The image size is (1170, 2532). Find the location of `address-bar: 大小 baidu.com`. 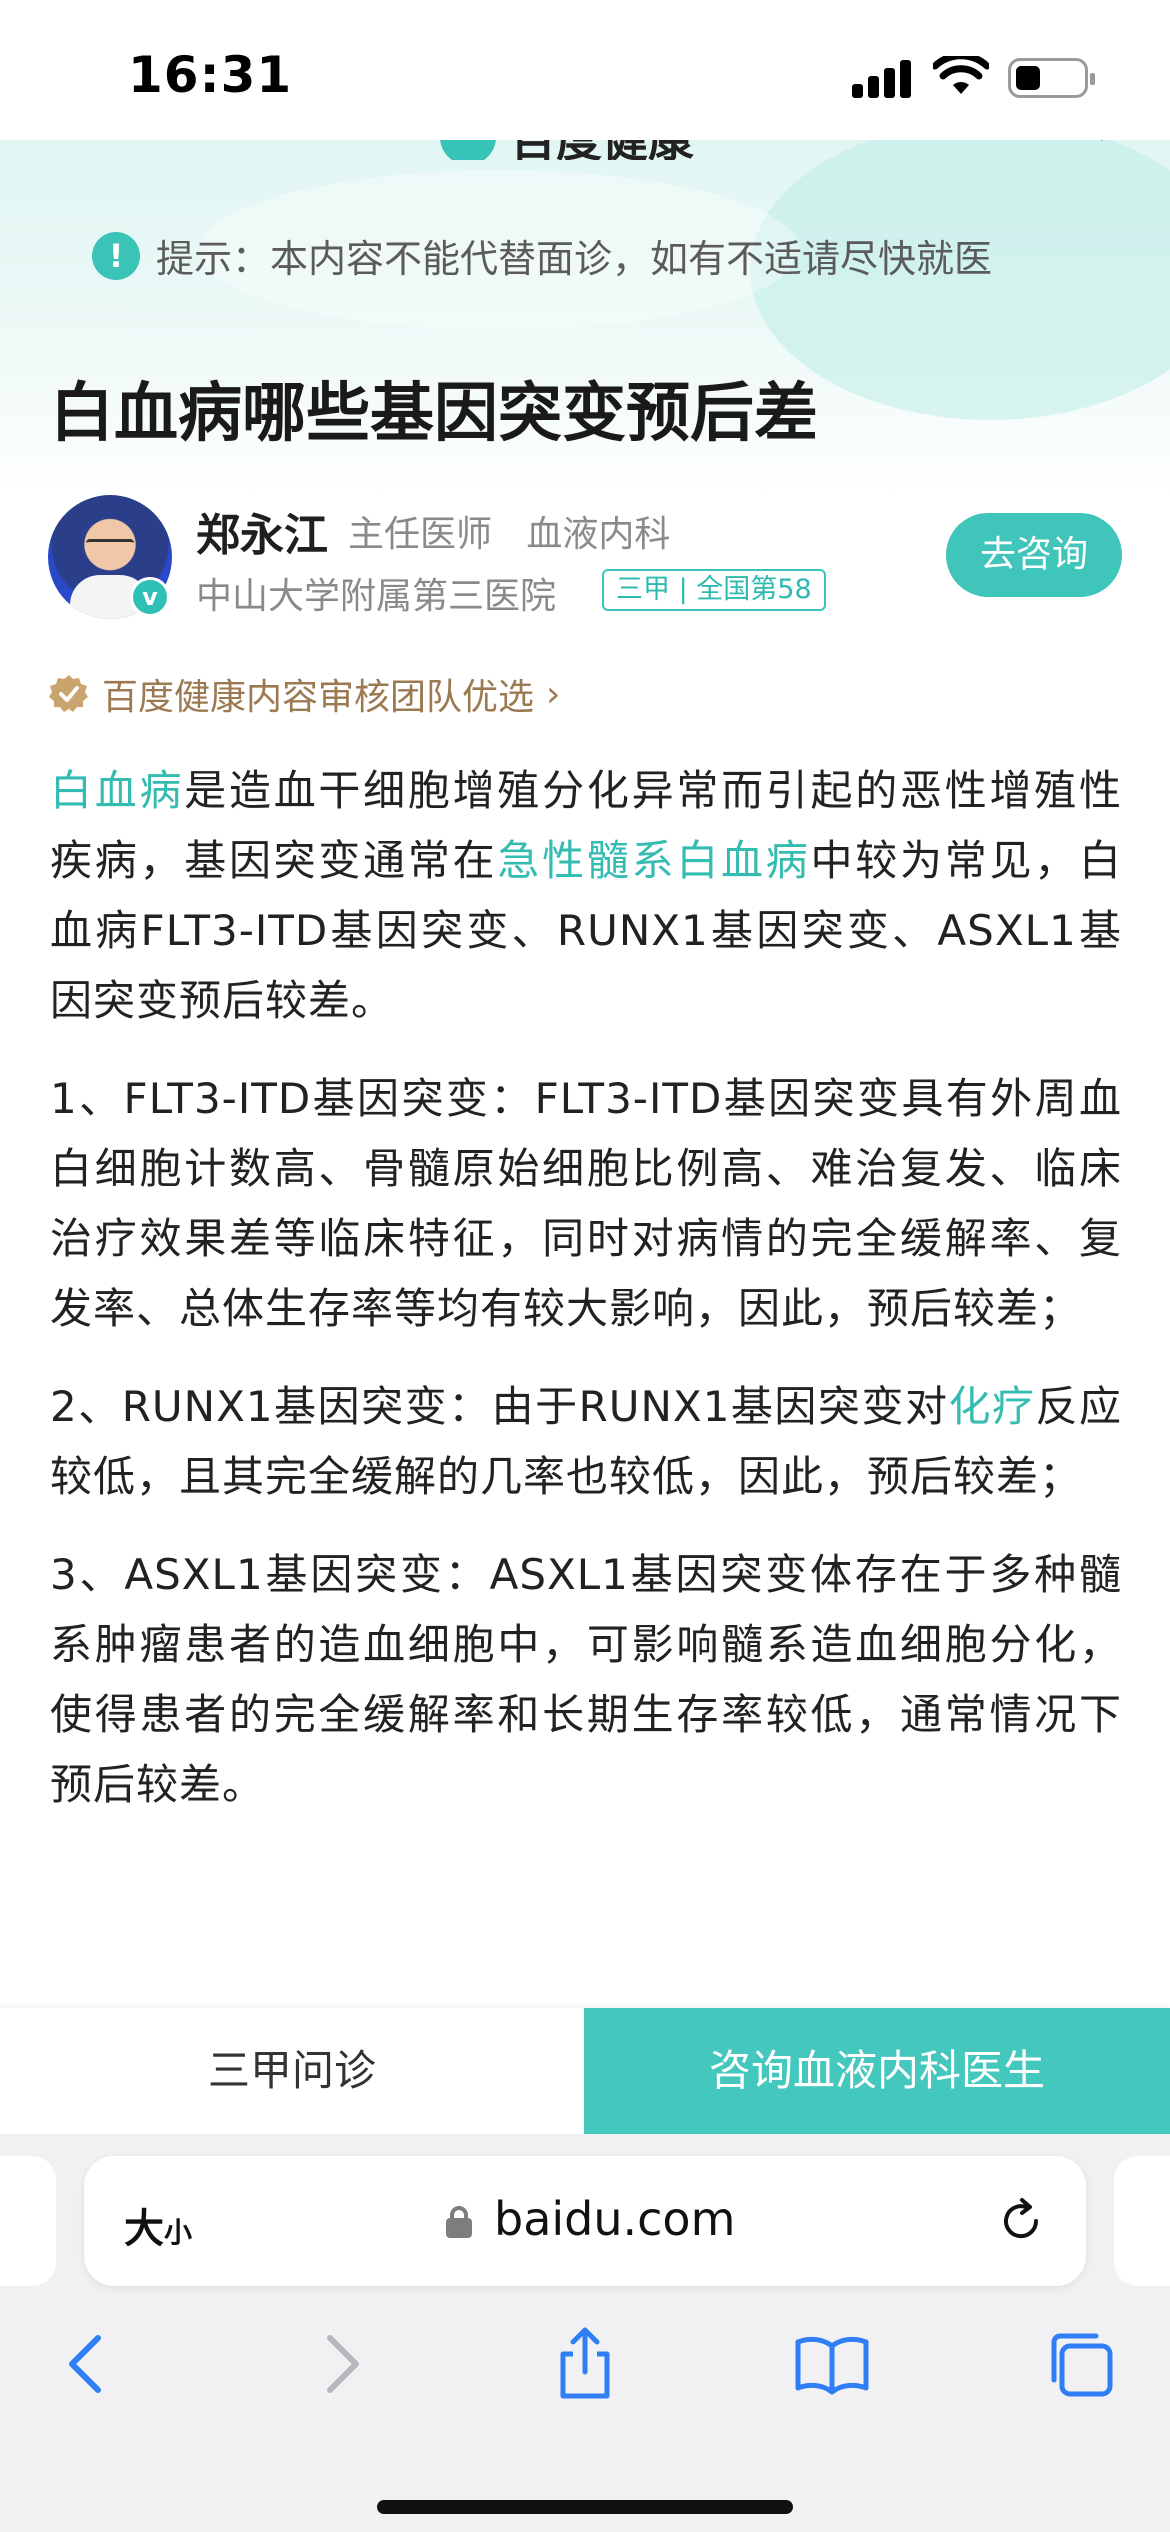

address-bar: 大小 baidu.com is located at coordinates (585, 2221).